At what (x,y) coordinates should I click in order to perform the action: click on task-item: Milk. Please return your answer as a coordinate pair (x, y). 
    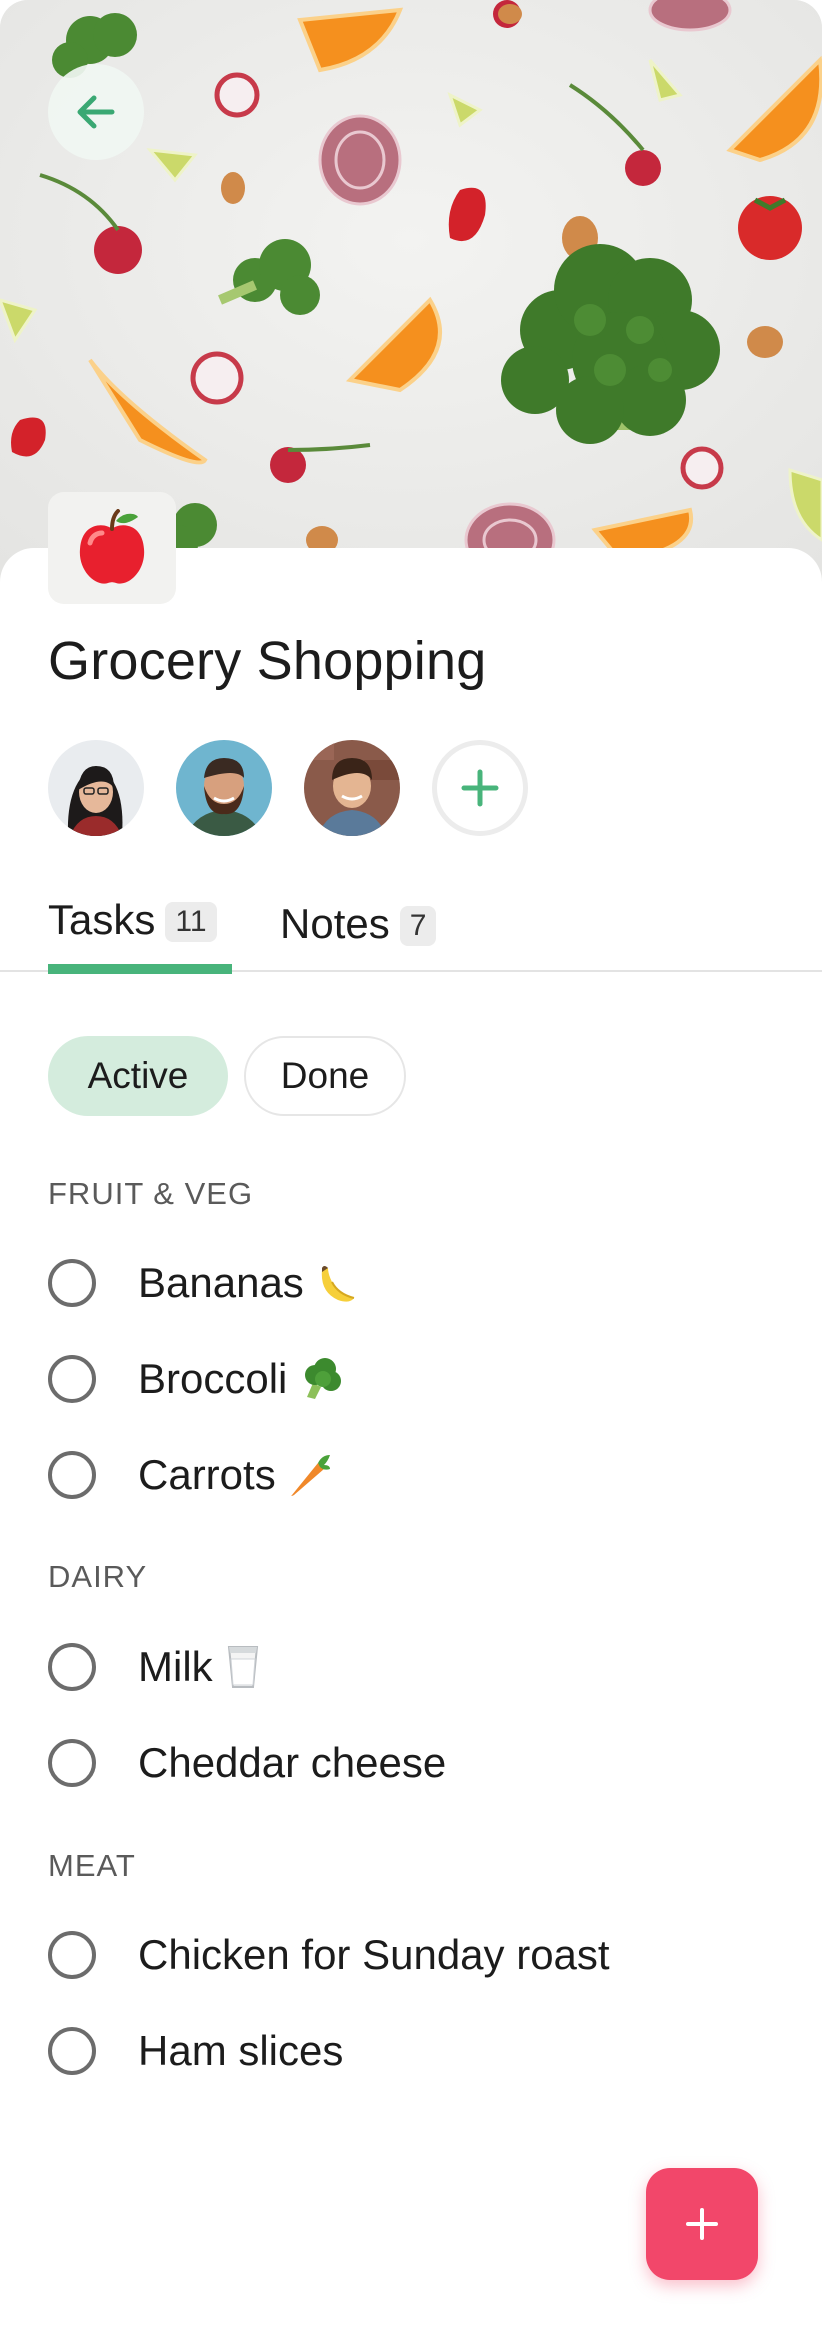
    Looking at the image, I should click on (408, 1667).